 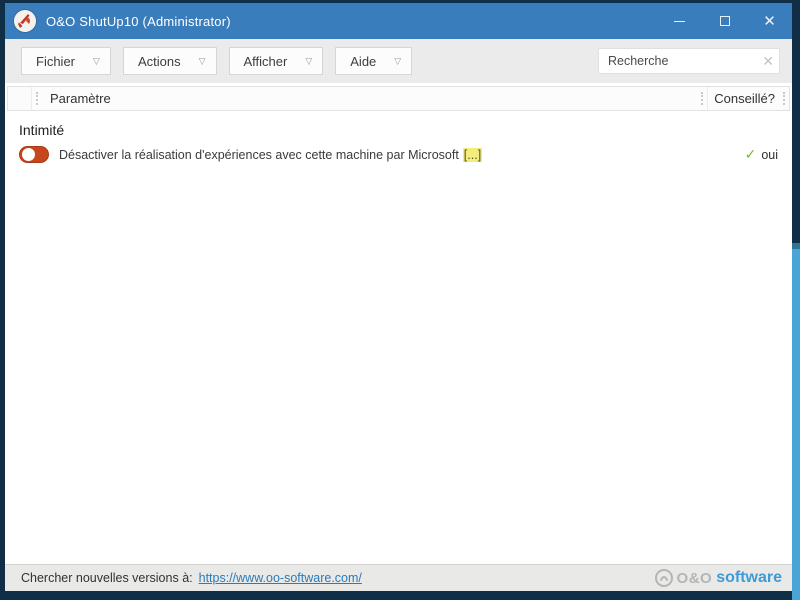 What do you see at coordinates (749, 577) in the screenshot?
I see `brand-software-text: software` at bounding box center [749, 577].